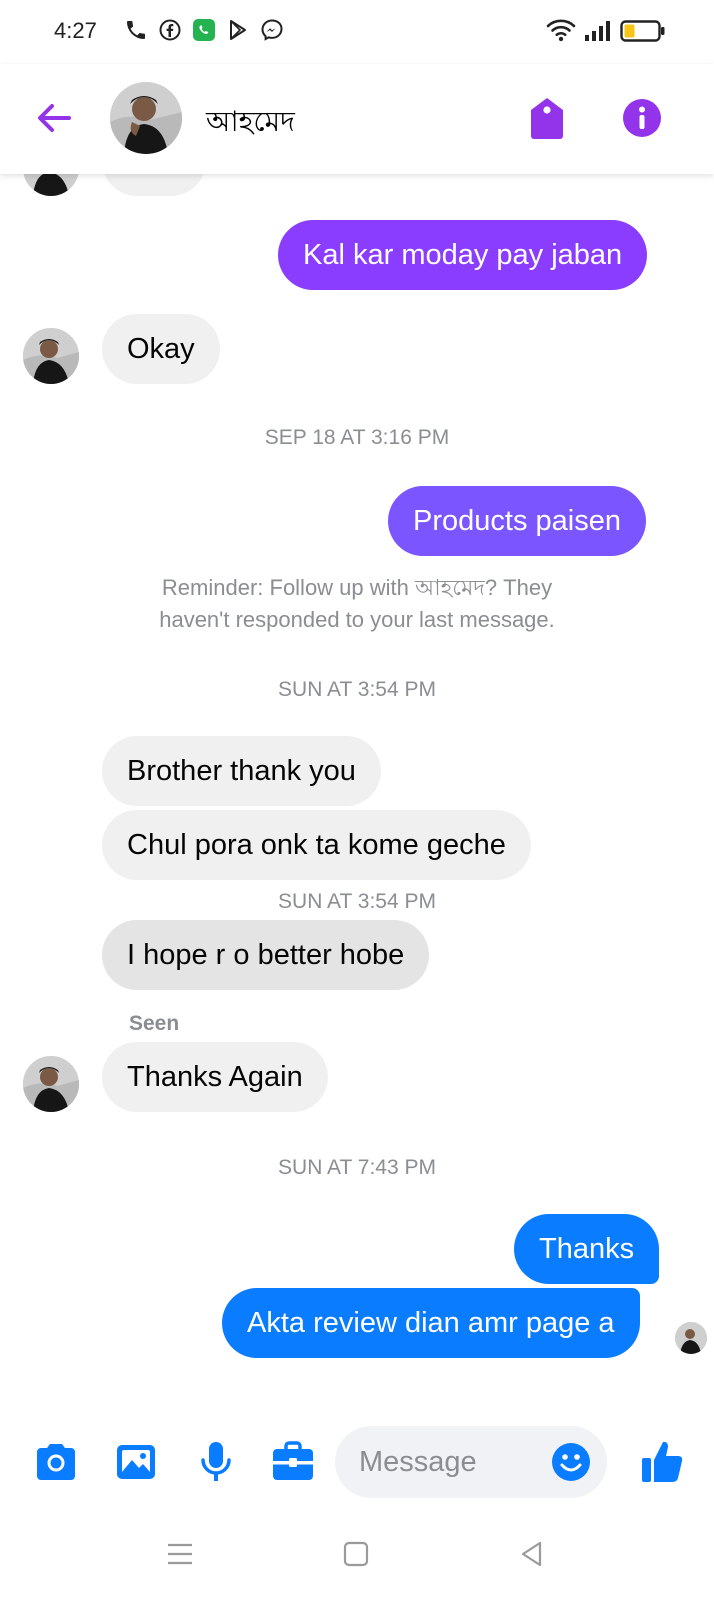 The width and height of the screenshot is (714, 1599). Describe the element at coordinates (238, 30) in the screenshot. I see `play-store-icon` at that location.